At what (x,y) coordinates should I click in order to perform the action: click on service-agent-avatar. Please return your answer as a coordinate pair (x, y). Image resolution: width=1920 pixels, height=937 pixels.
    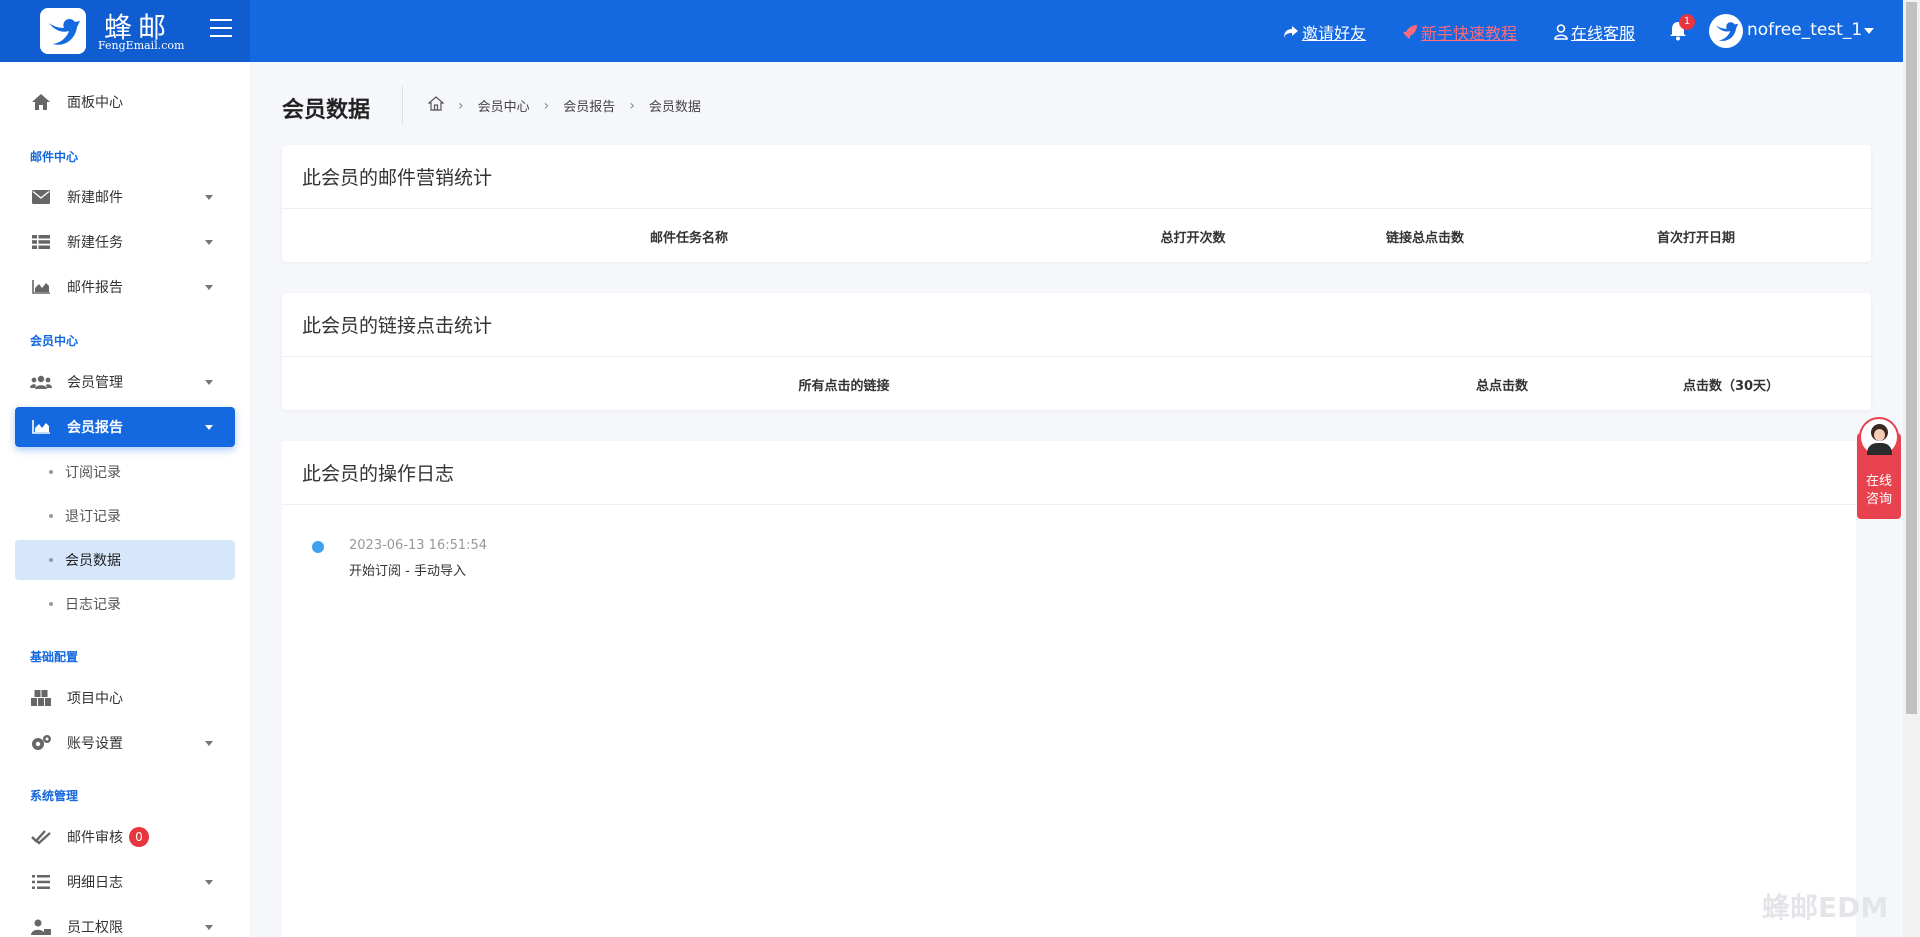
    Looking at the image, I should click on (1879, 437).